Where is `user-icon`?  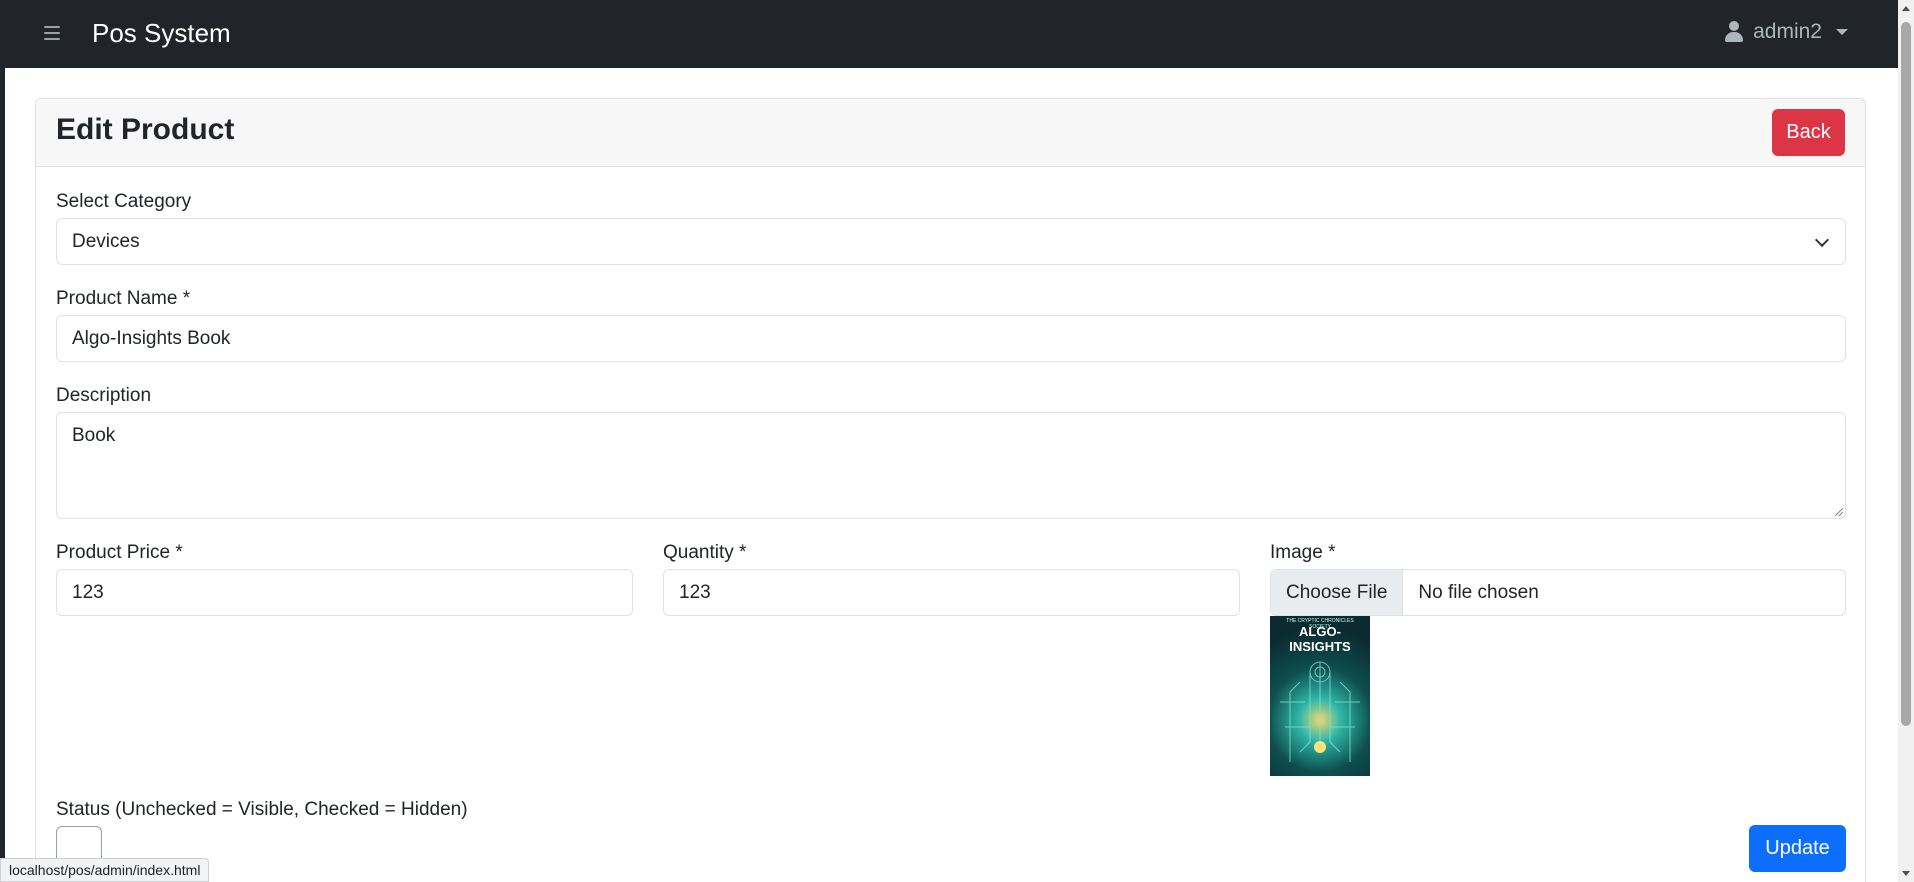
user-icon is located at coordinates (1734, 32).